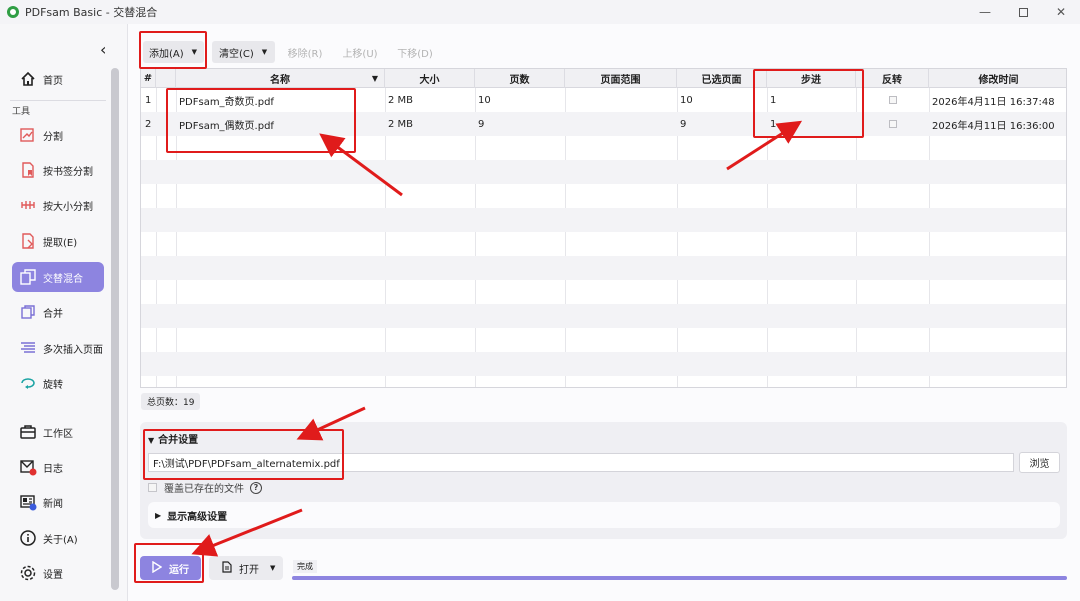 The image size is (1080, 601). Describe the element at coordinates (68, 207) in the screenshot. I see `sidebar-item-label: 按大小分割` at that location.